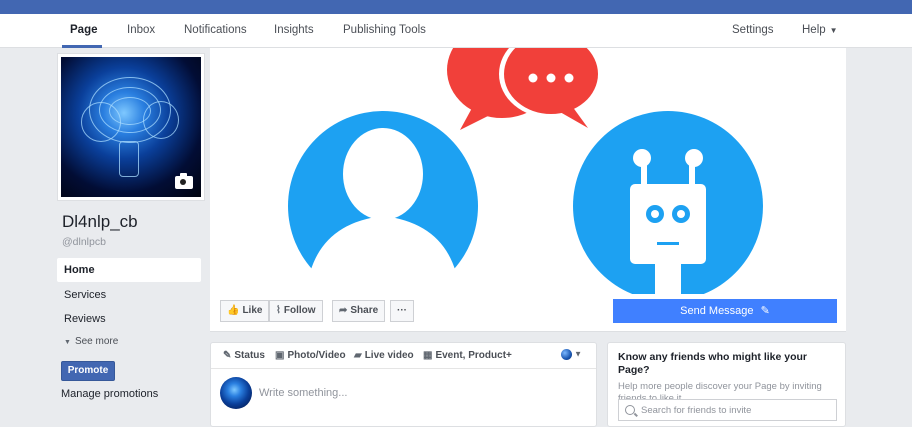 This screenshot has height=427, width=912. What do you see at coordinates (364, 310) in the screenshot?
I see `share-label: Share` at bounding box center [364, 310].